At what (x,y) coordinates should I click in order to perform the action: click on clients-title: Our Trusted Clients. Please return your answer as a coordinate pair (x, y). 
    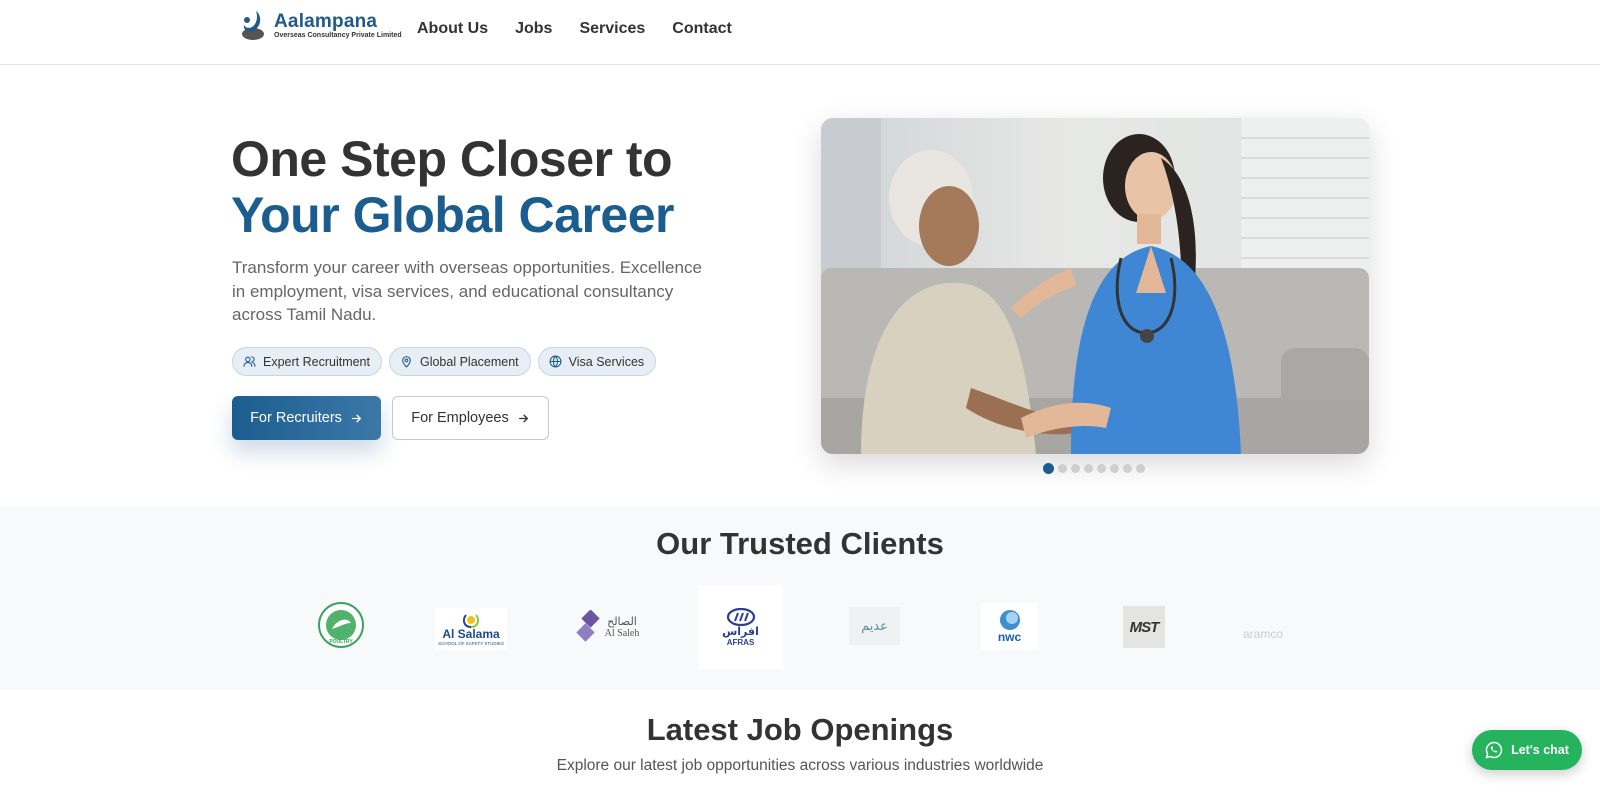
    Looking at the image, I should click on (800, 543).